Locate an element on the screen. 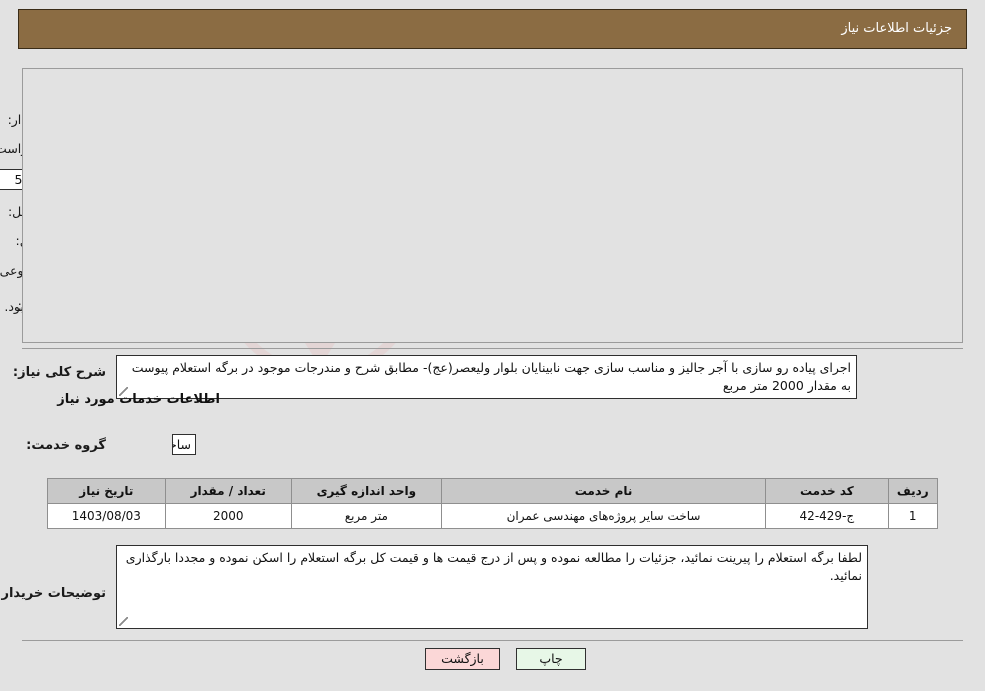 This screenshot has width=985, height=691. cell-row: 1 is located at coordinates (912, 516).